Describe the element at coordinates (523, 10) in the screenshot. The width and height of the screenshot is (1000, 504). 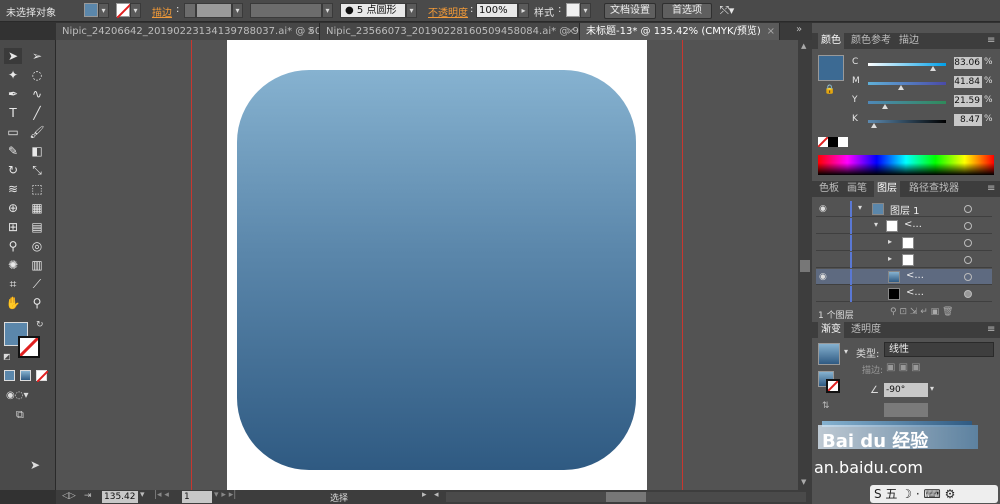
I see `opacity-dropdown: ▸` at that location.